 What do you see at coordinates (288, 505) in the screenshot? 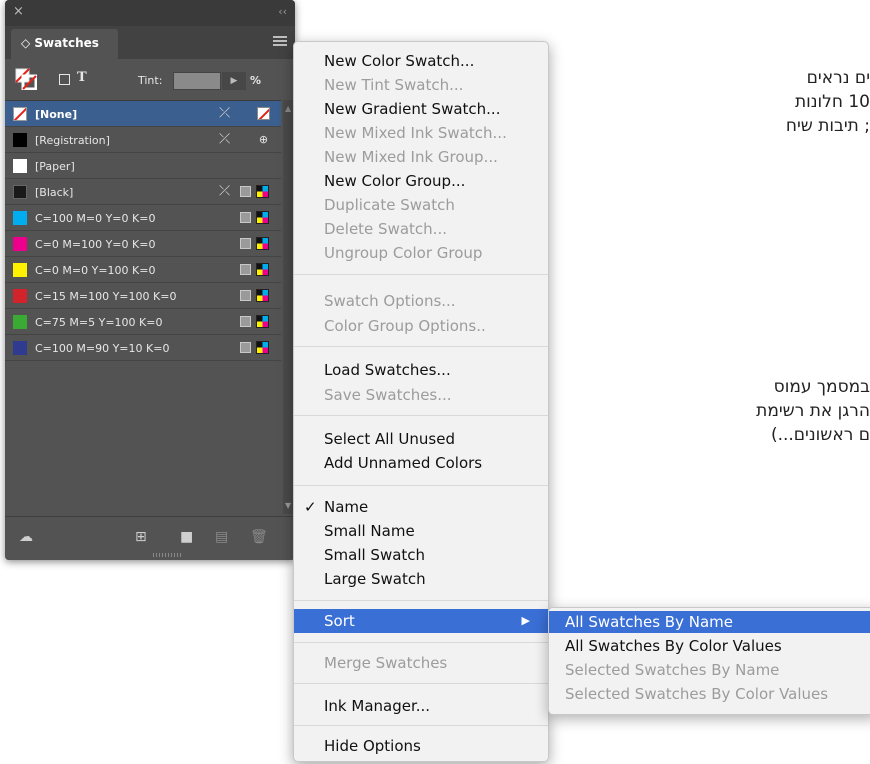
I see `scroll-down-icon: ▼` at bounding box center [288, 505].